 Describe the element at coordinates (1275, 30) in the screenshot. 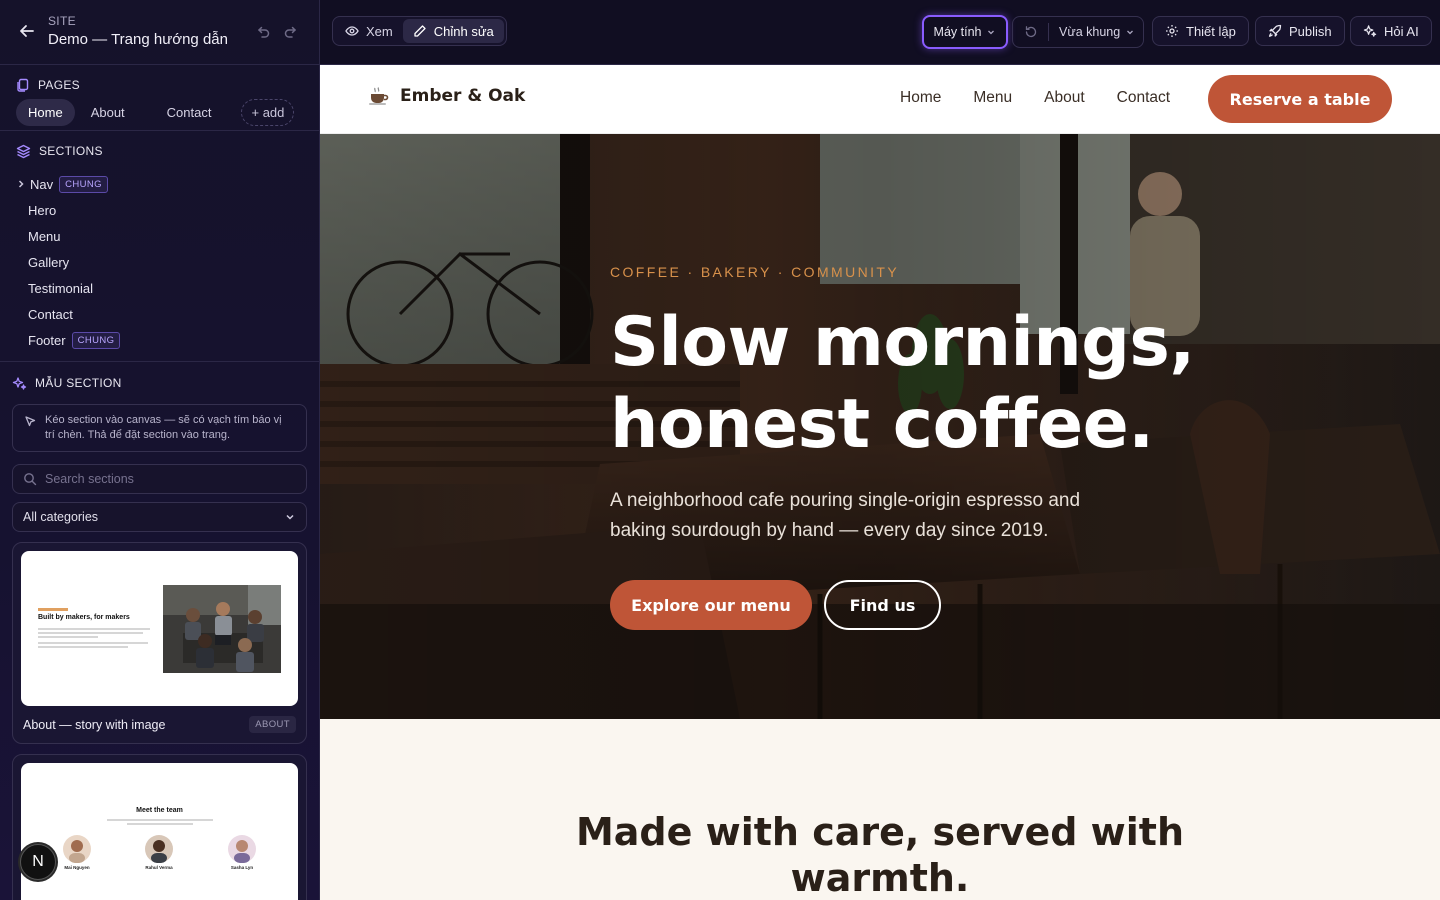

I see `rocket-icon` at that location.